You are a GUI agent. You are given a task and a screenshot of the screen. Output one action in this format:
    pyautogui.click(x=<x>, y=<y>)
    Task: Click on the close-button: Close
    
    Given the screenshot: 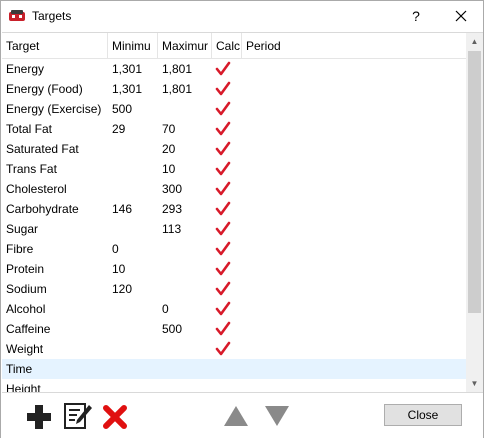 What is the action you would take?
    pyautogui.click(x=423, y=415)
    